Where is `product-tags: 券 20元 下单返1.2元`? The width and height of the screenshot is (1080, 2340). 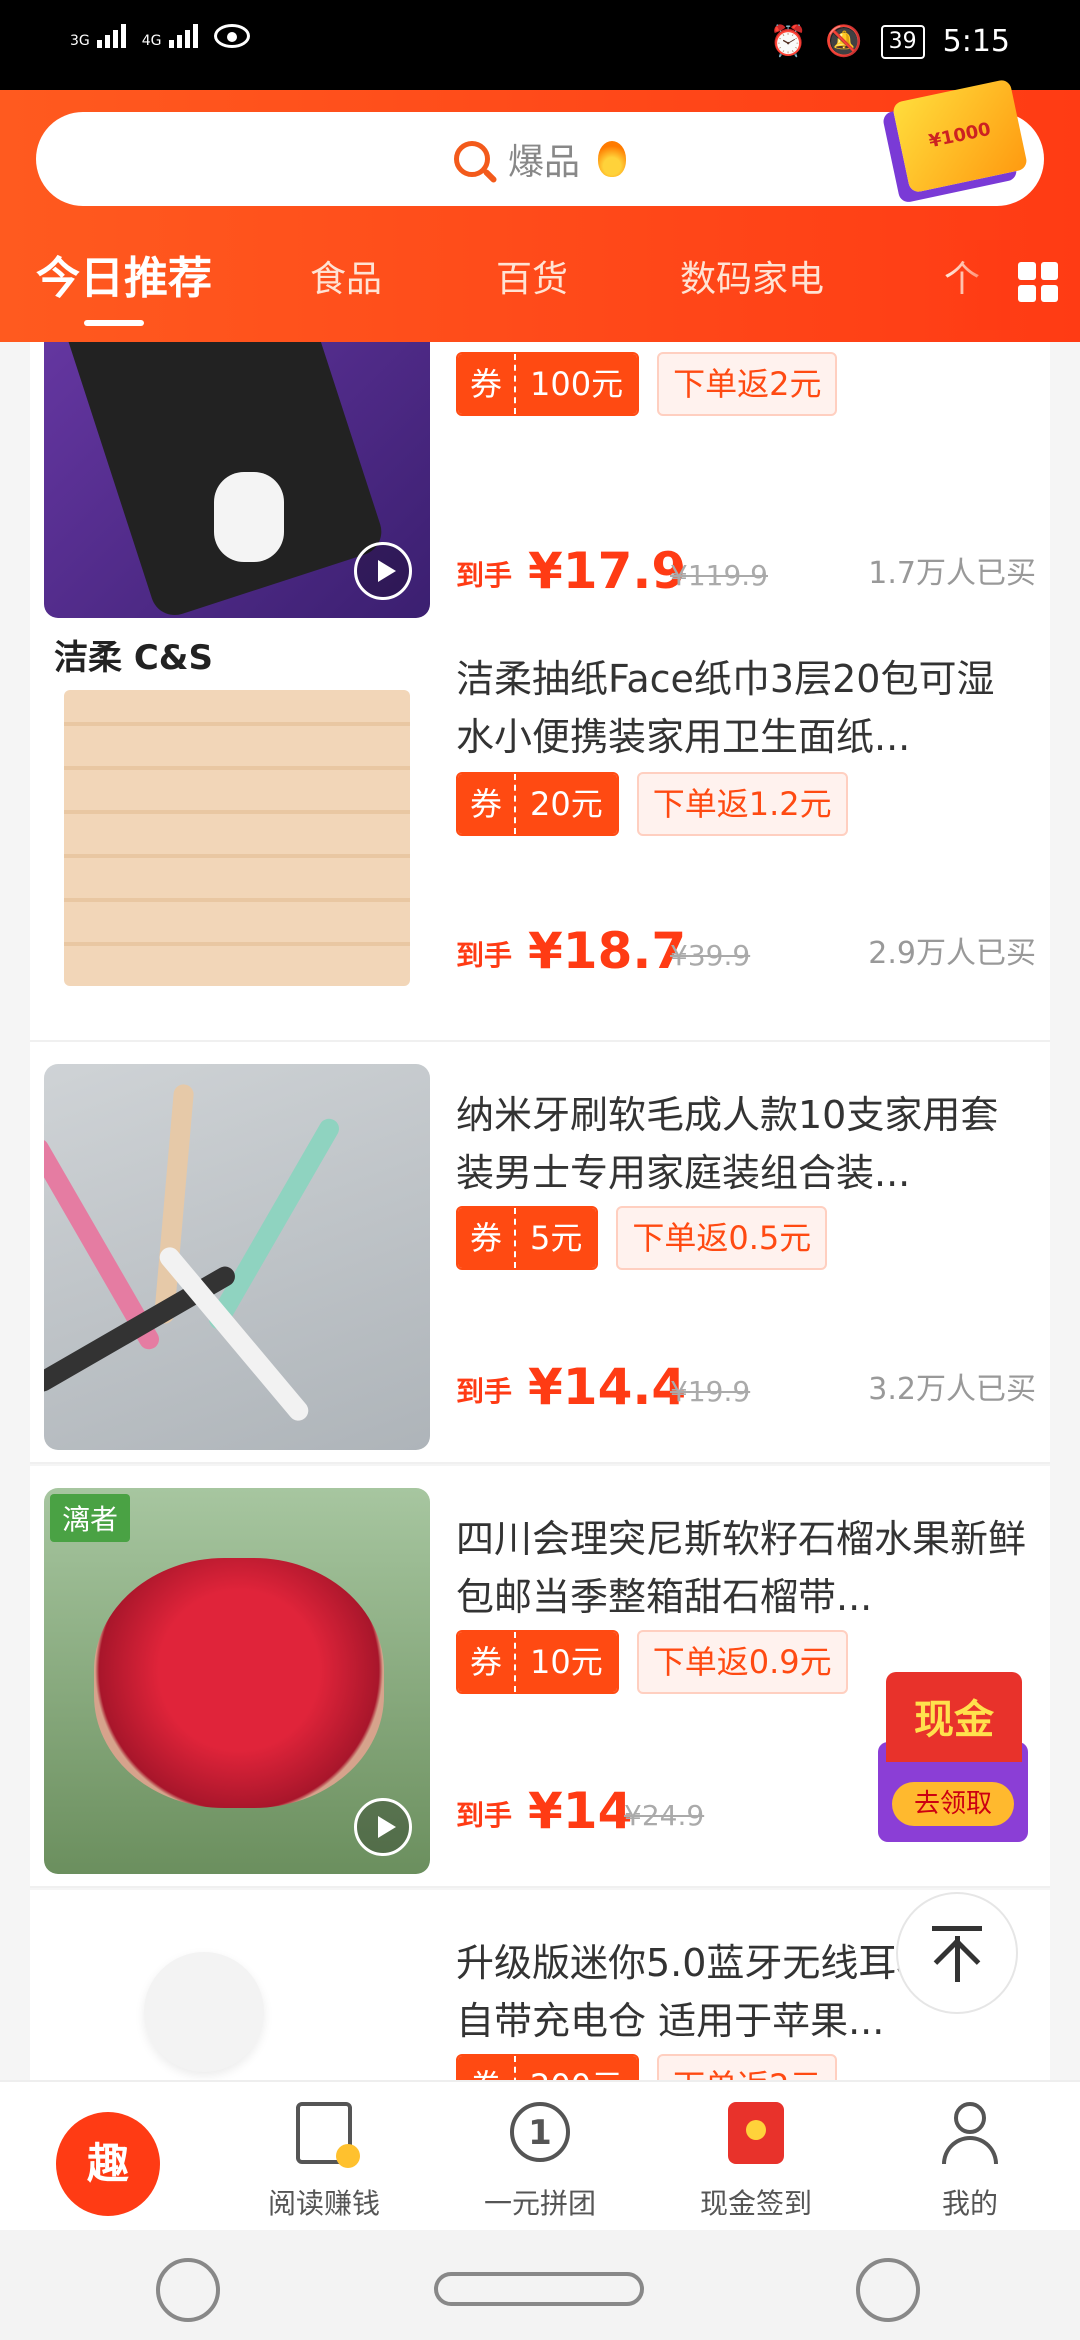 product-tags: 券 20元 下单返1.2元 is located at coordinates (652, 804).